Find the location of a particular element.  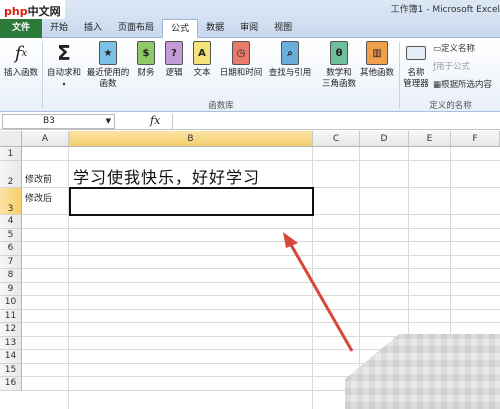

star-book-icon: ★ is located at coordinates (108, 53).